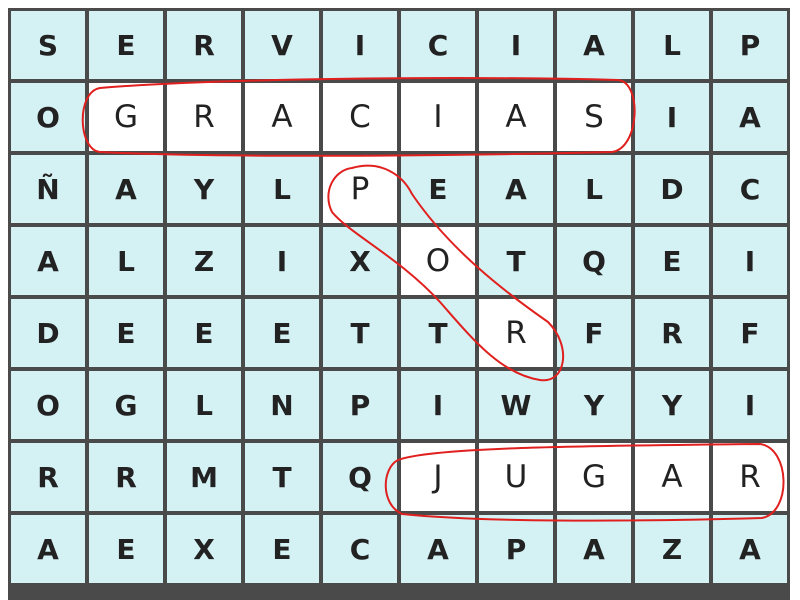 The height and width of the screenshot is (600, 800). I want to click on grid-cell: N, so click(282, 405).